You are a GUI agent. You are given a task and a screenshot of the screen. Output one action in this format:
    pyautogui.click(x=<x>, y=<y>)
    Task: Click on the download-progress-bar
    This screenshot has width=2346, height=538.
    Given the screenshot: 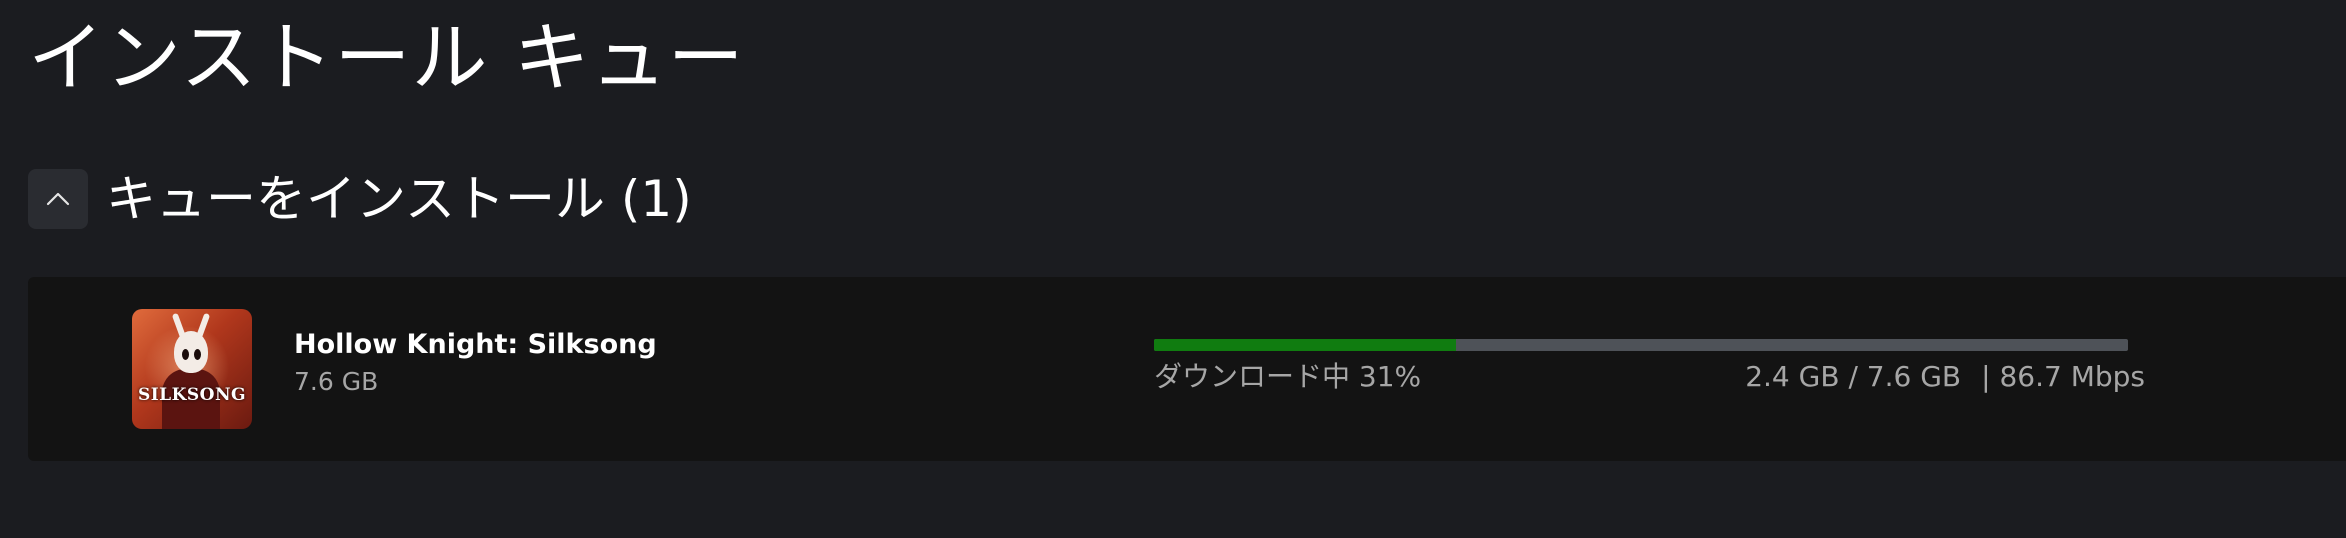 What is the action you would take?
    pyautogui.click(x=1641, y=345)
    